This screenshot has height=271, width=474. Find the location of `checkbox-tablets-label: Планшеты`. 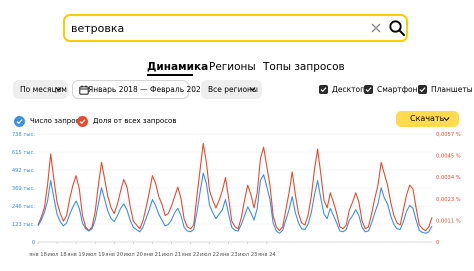

checkbox-tablets-label: Планшеты is located at coordinates (452, 89).